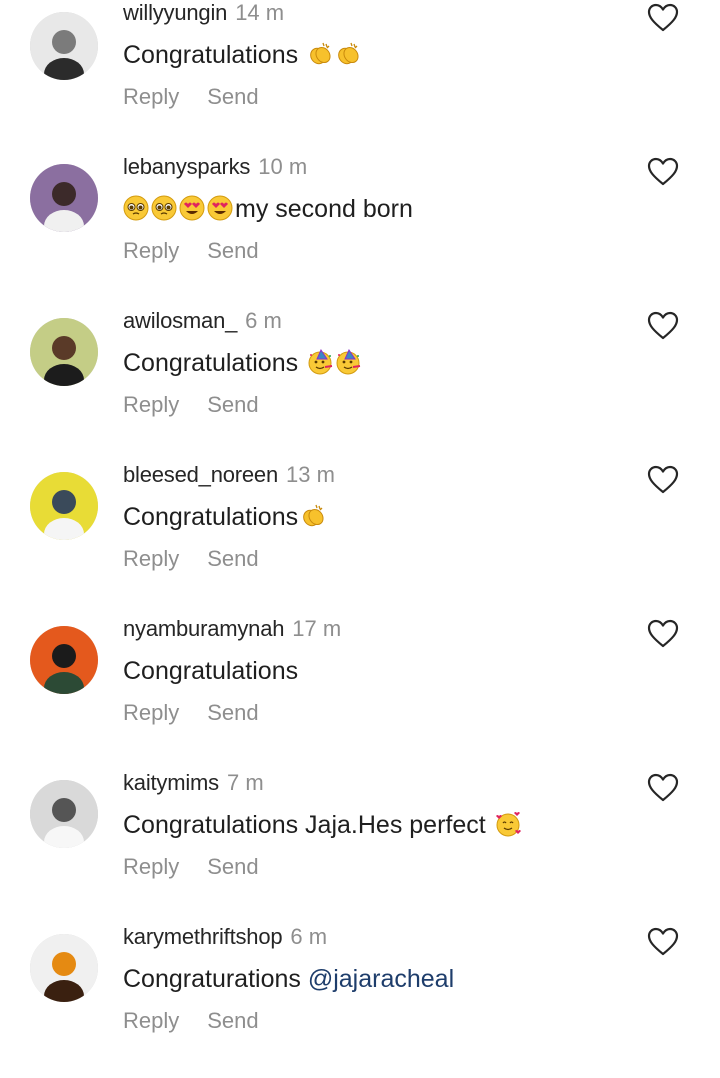  Describe the element at coordinates (360, 385) in the screenshot. I see `comment-item: awilosman_ 6 m Congratulations Reply Send` at that location.